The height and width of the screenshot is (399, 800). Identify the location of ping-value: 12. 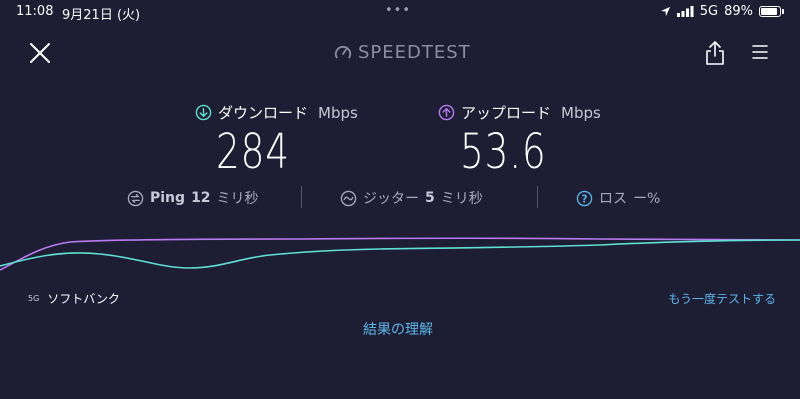
(201, 198).